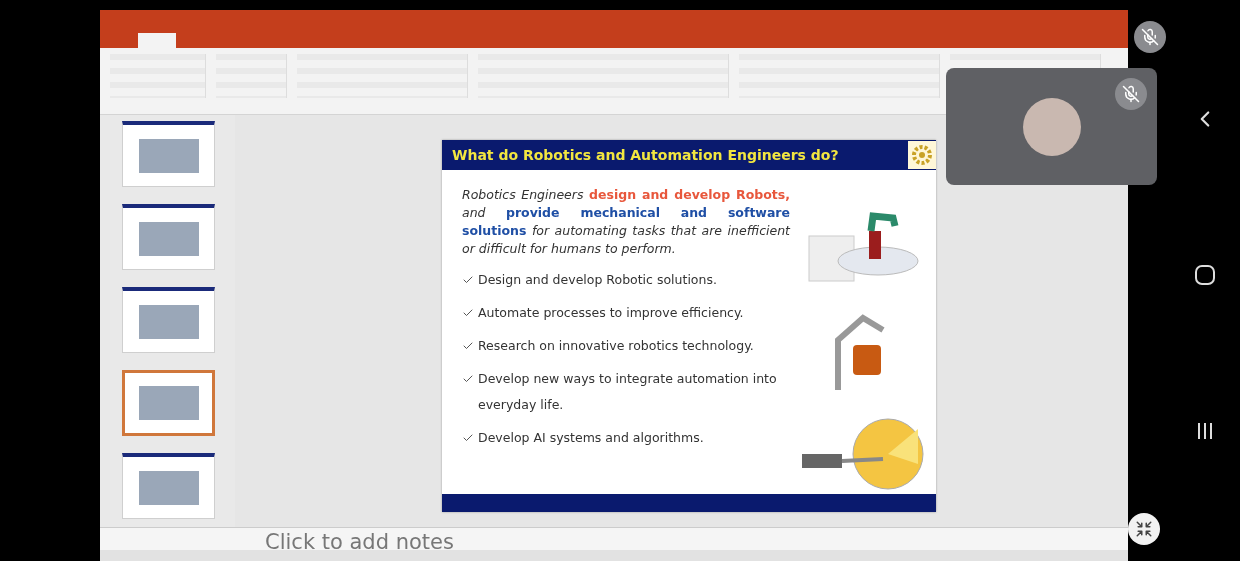 This screenshot has width=1240, height=561. Describe the element at coordinates (1205, 275) in the screenshot. I see `rounded-square-icon` at that location.